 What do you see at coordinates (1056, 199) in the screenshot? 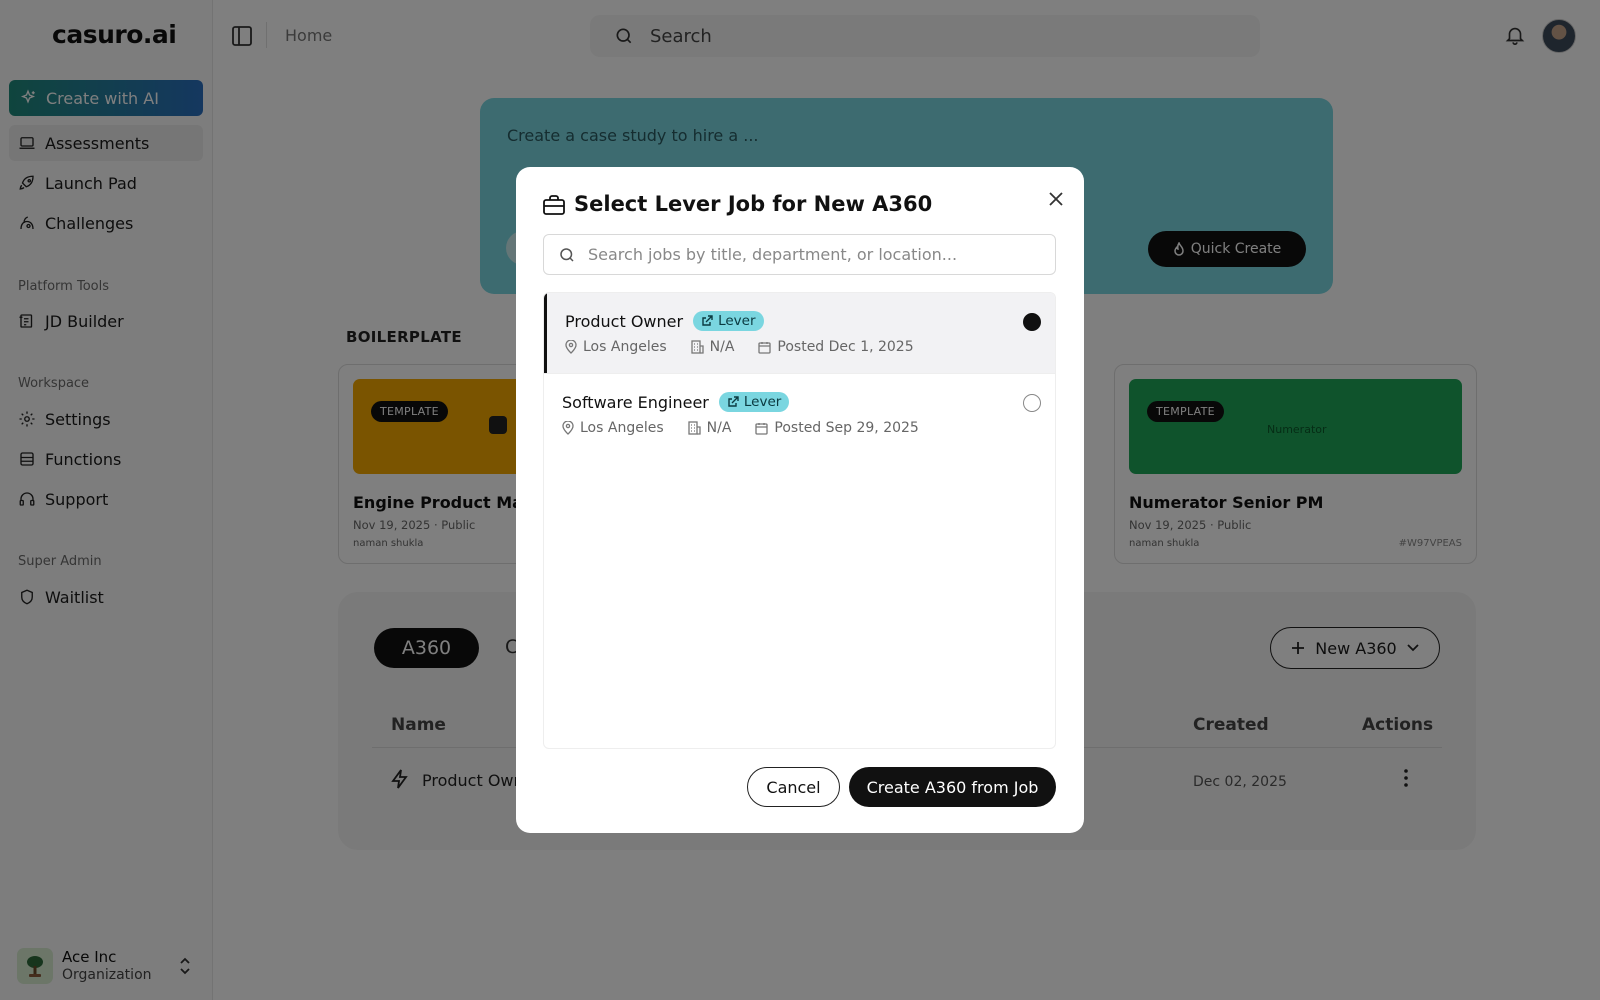
I see `close-icon` at bounding box center [1056, 199].